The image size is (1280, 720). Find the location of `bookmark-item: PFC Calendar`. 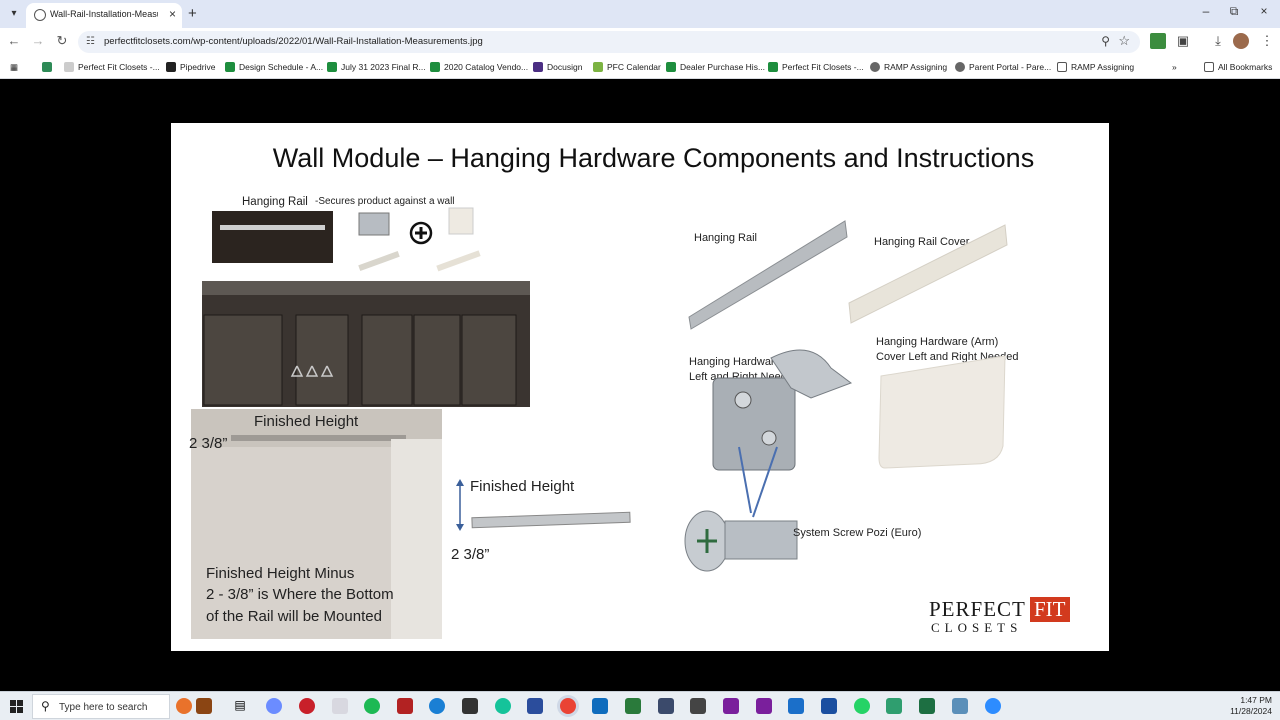

bookmark-item: PFC Calendar is located at coordinates (627, 67).